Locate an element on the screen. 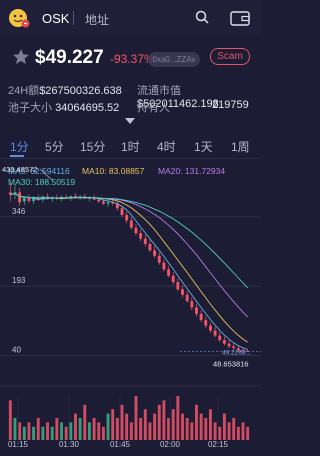 The image size is (320, 456). x-axis-tick-2: 01:45 is located at coordinates (120, 444).